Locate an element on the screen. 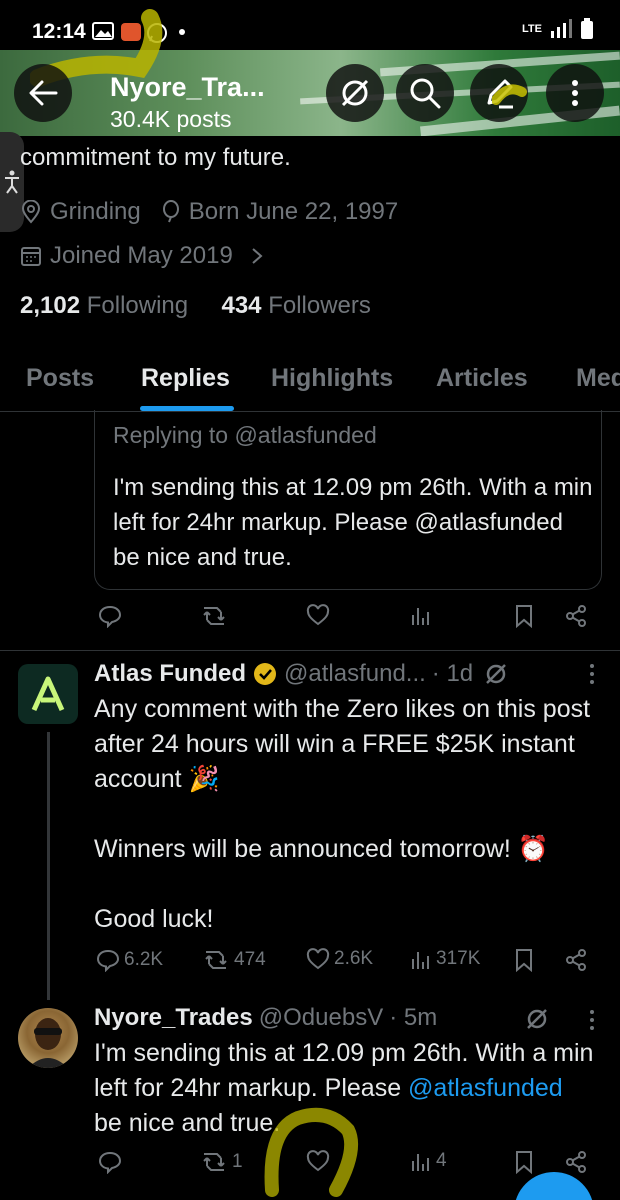 The image size is (620, 1200). view-count: 4 is located at coordinates (441, 1160).